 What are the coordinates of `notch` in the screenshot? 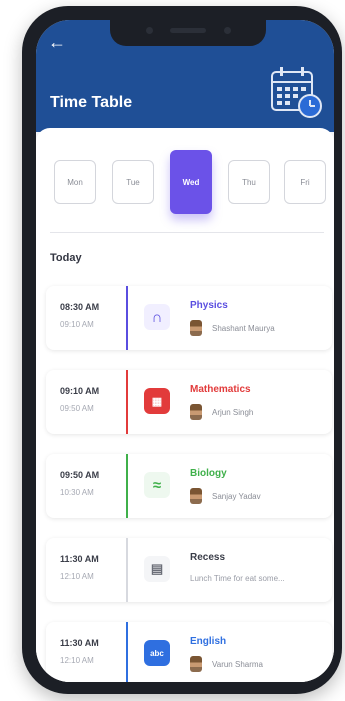 It's located at (188, 33).